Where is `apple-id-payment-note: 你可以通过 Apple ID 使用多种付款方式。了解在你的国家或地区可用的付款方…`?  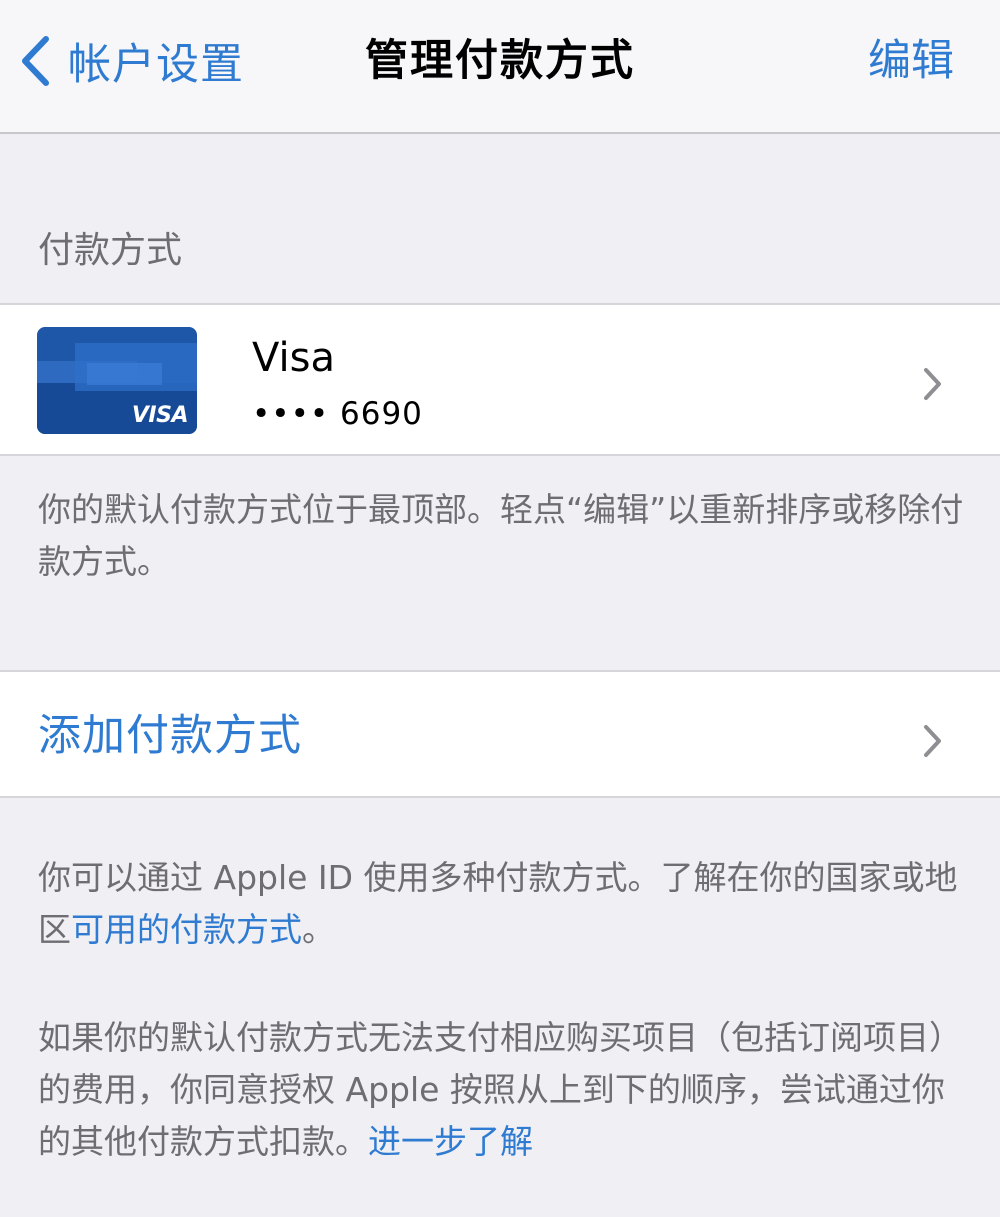
apple-id-payment-note: 你可以通过 Apple ID 使用多种付款方式。了解在你的国家或地区可用的付款方… is located at coordinates (503, 904).